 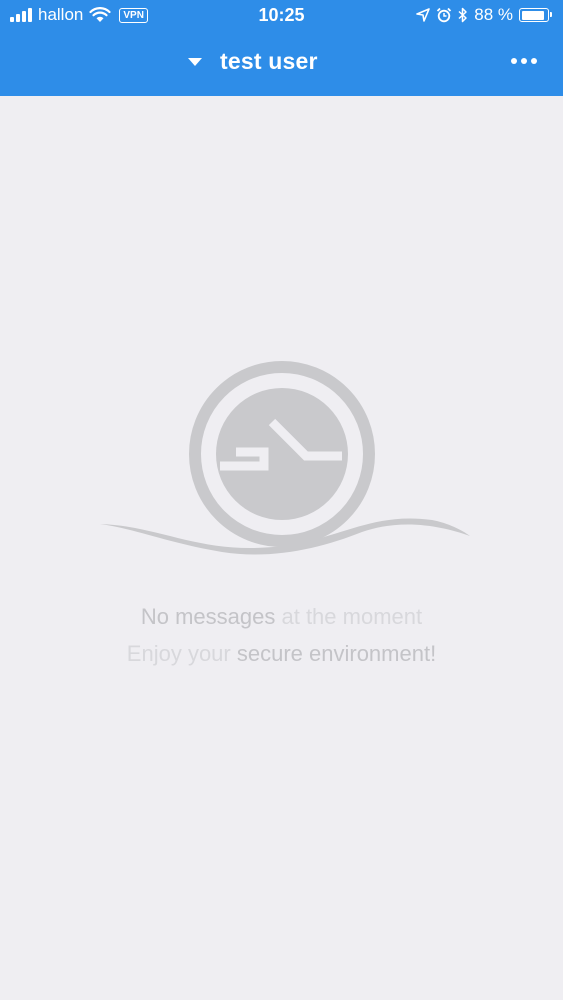 I want to click on conversation-selector: test user, so click(x=253, y=61).